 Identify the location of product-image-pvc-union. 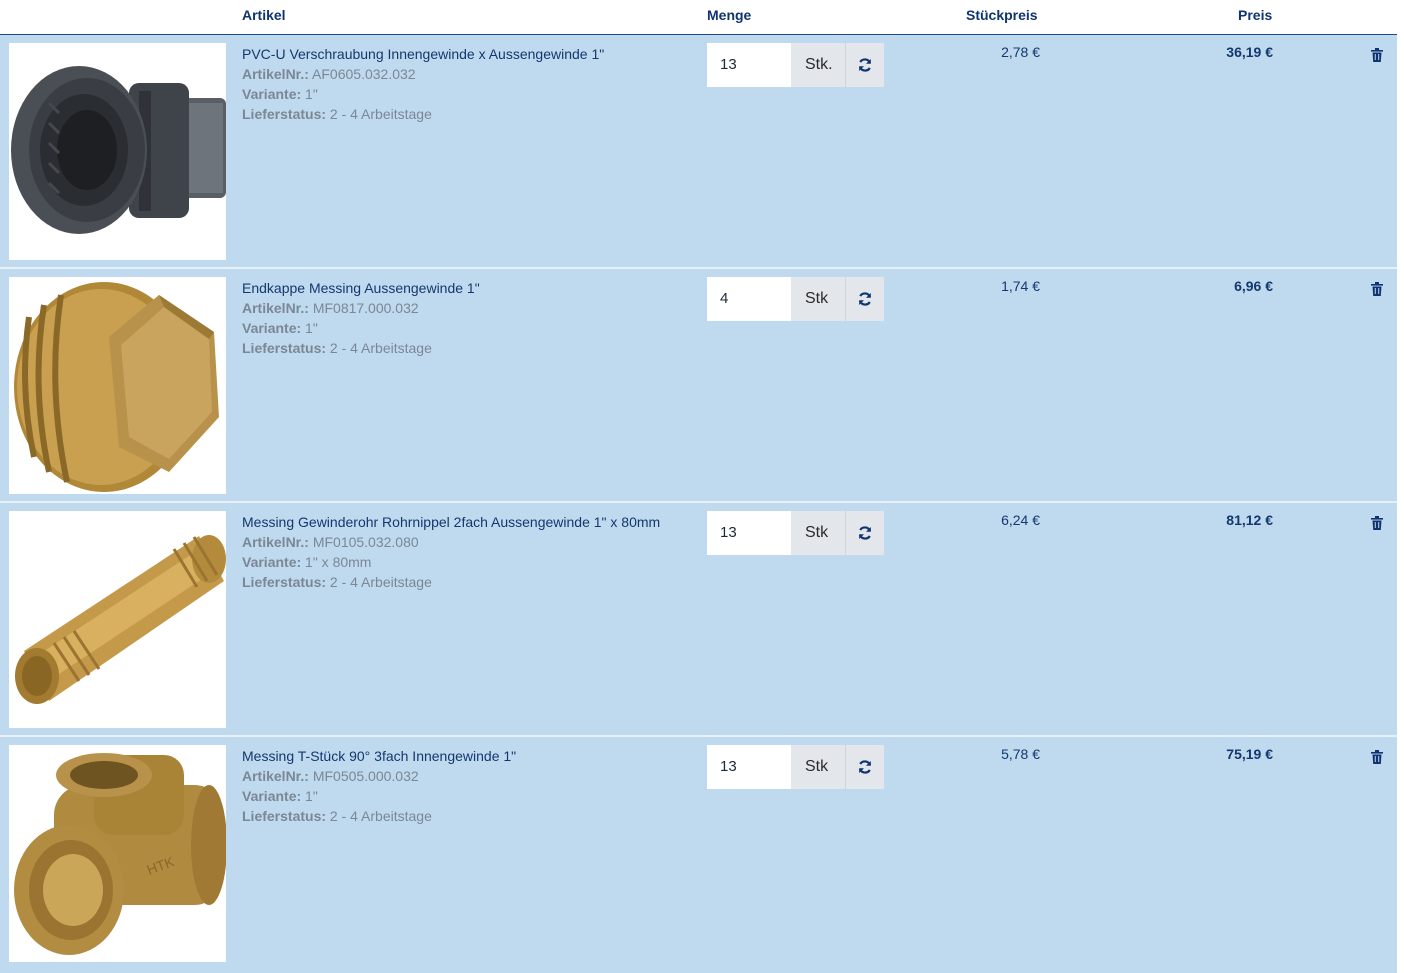
(117, 151).